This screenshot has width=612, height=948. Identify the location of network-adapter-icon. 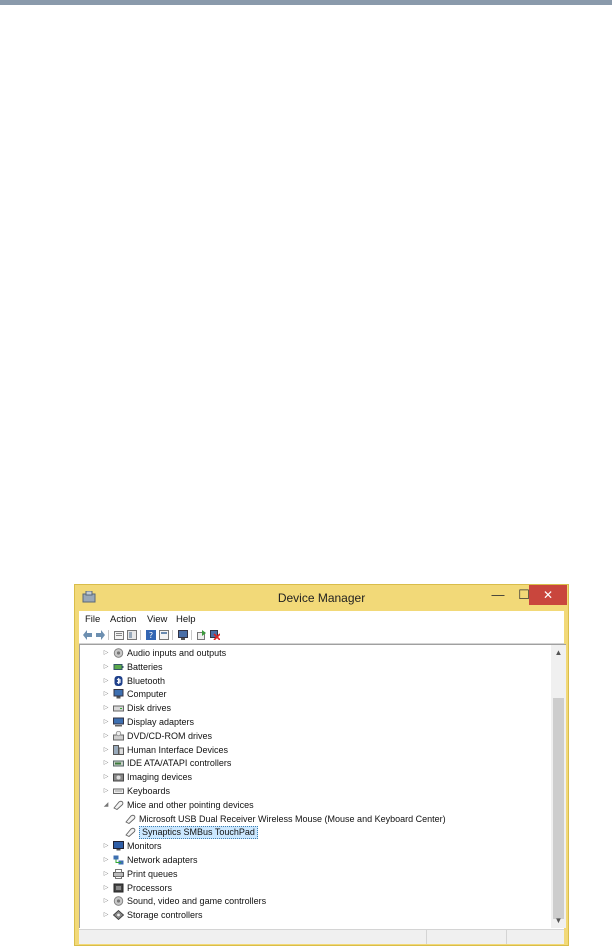
(118, 860).